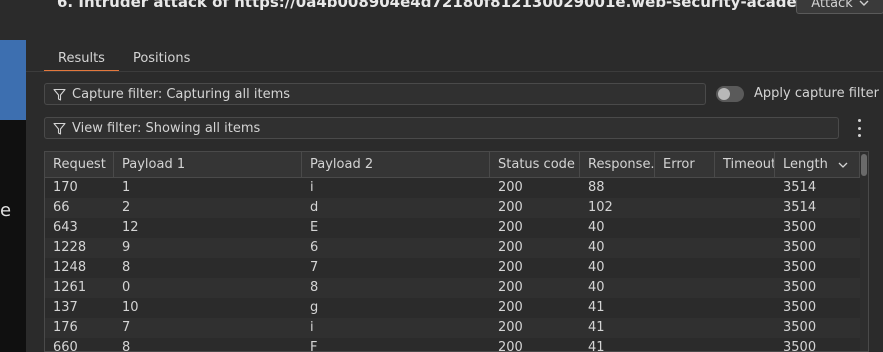 The image size is (883, 352). I want to click on cell-request: 643, so click(65, 227).